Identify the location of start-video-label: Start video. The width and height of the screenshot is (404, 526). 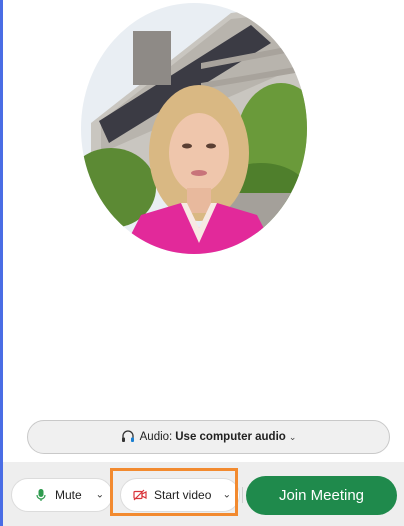
(183, 495).